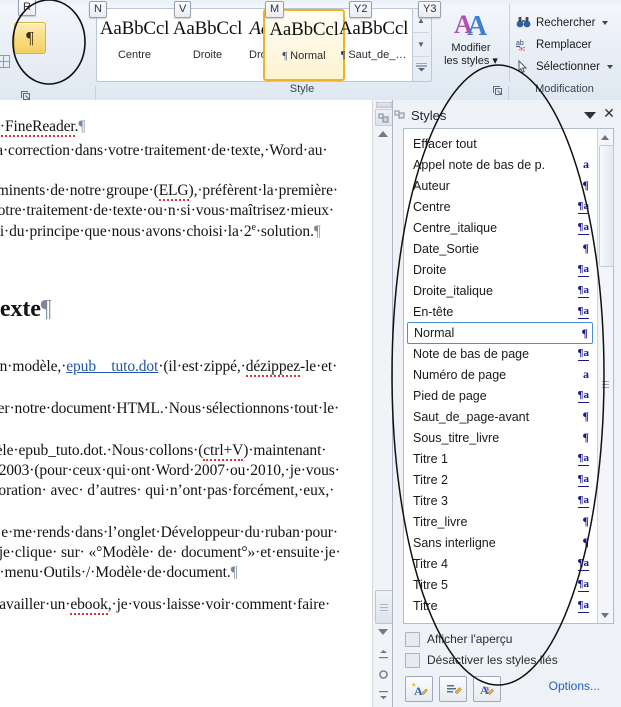 The height and width of the screenshot is (707, 621). What do you see at coordinates (500, 479) in the screenshot?
I see `style-list-item: Titre 2 ¶a` at bounding box center [500, 479].